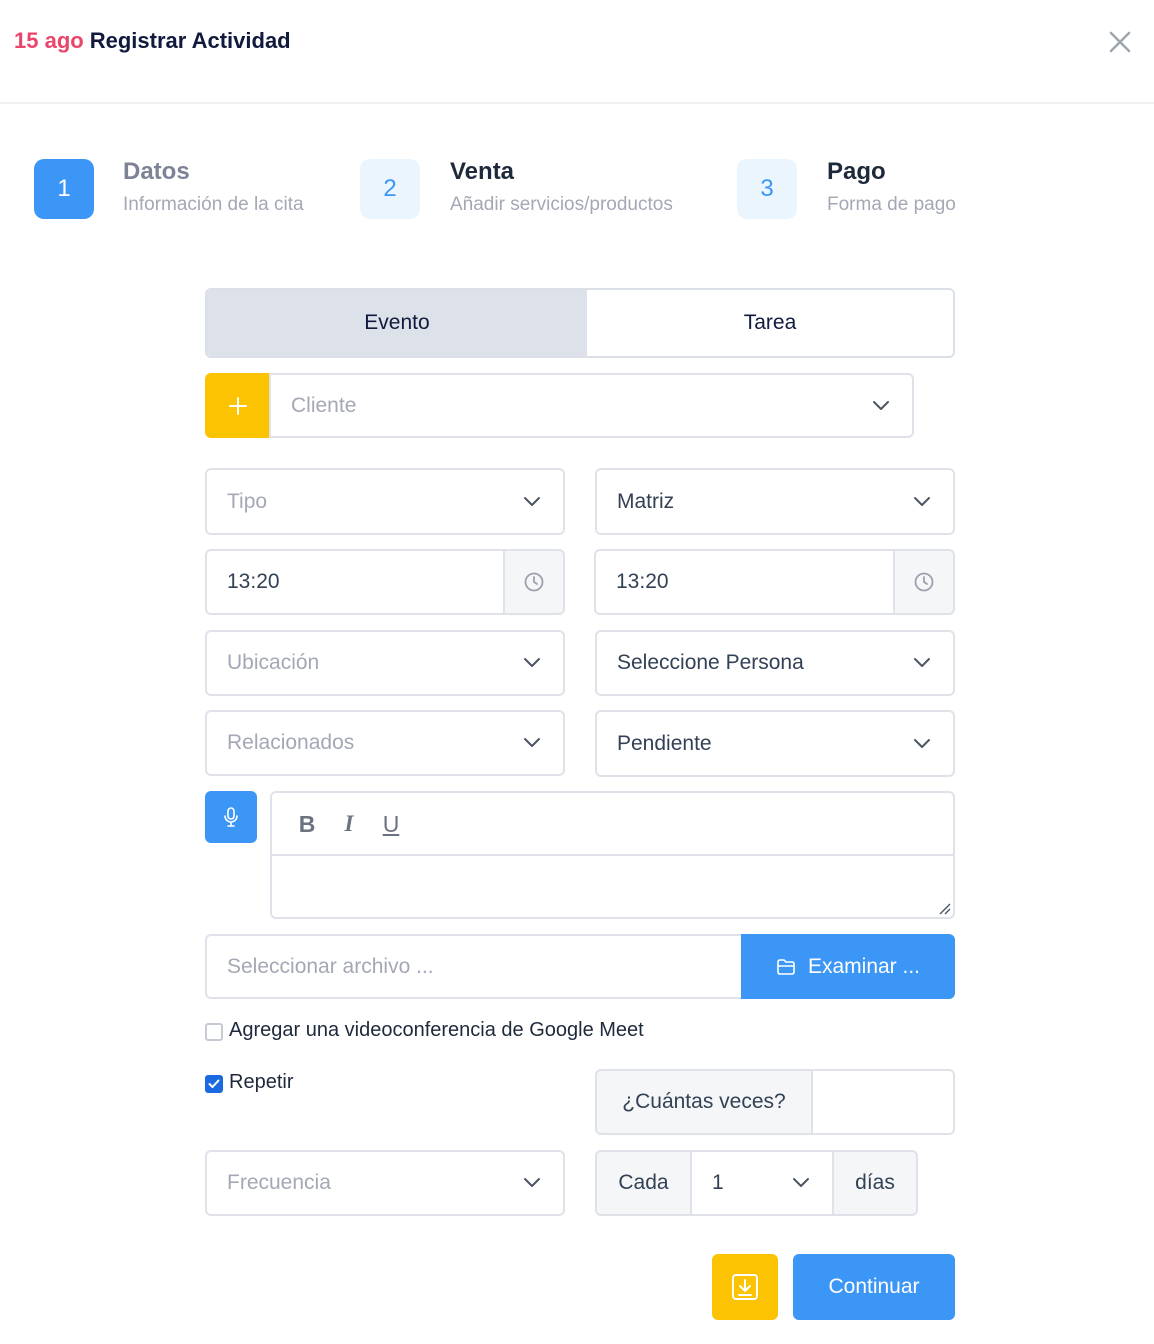  Describe the element at coordinates (482, 171) in the screenshot. I see `step-2-title: Venta` at that location.